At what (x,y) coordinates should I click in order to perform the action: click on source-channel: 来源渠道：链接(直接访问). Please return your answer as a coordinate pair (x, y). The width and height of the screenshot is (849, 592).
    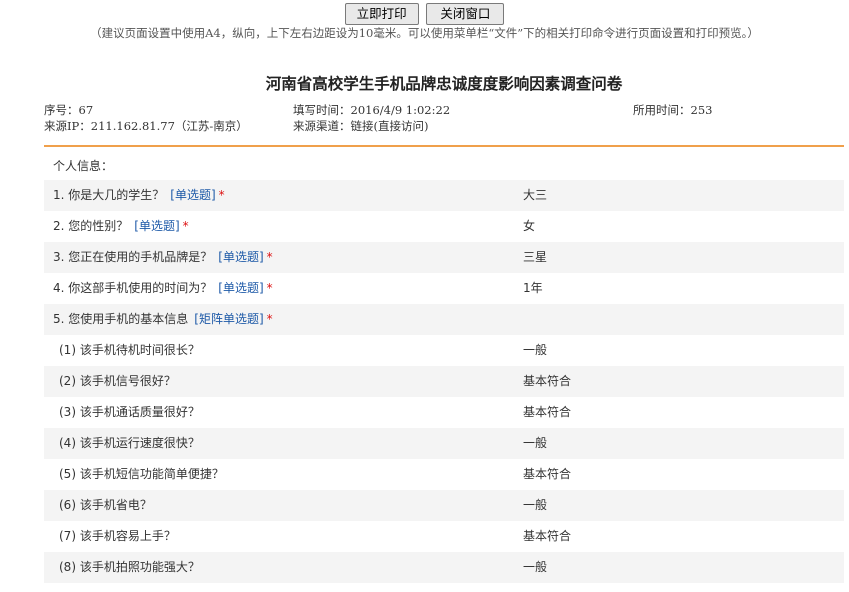
    Looking at the image, I should click on (361, 126).